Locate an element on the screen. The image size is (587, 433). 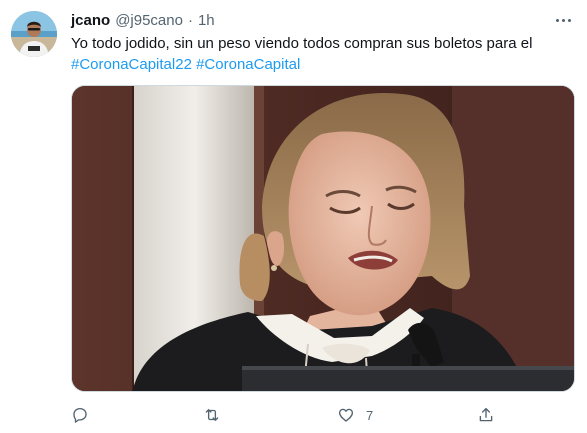
like-button: 7 is located at coordinates (355, 415).